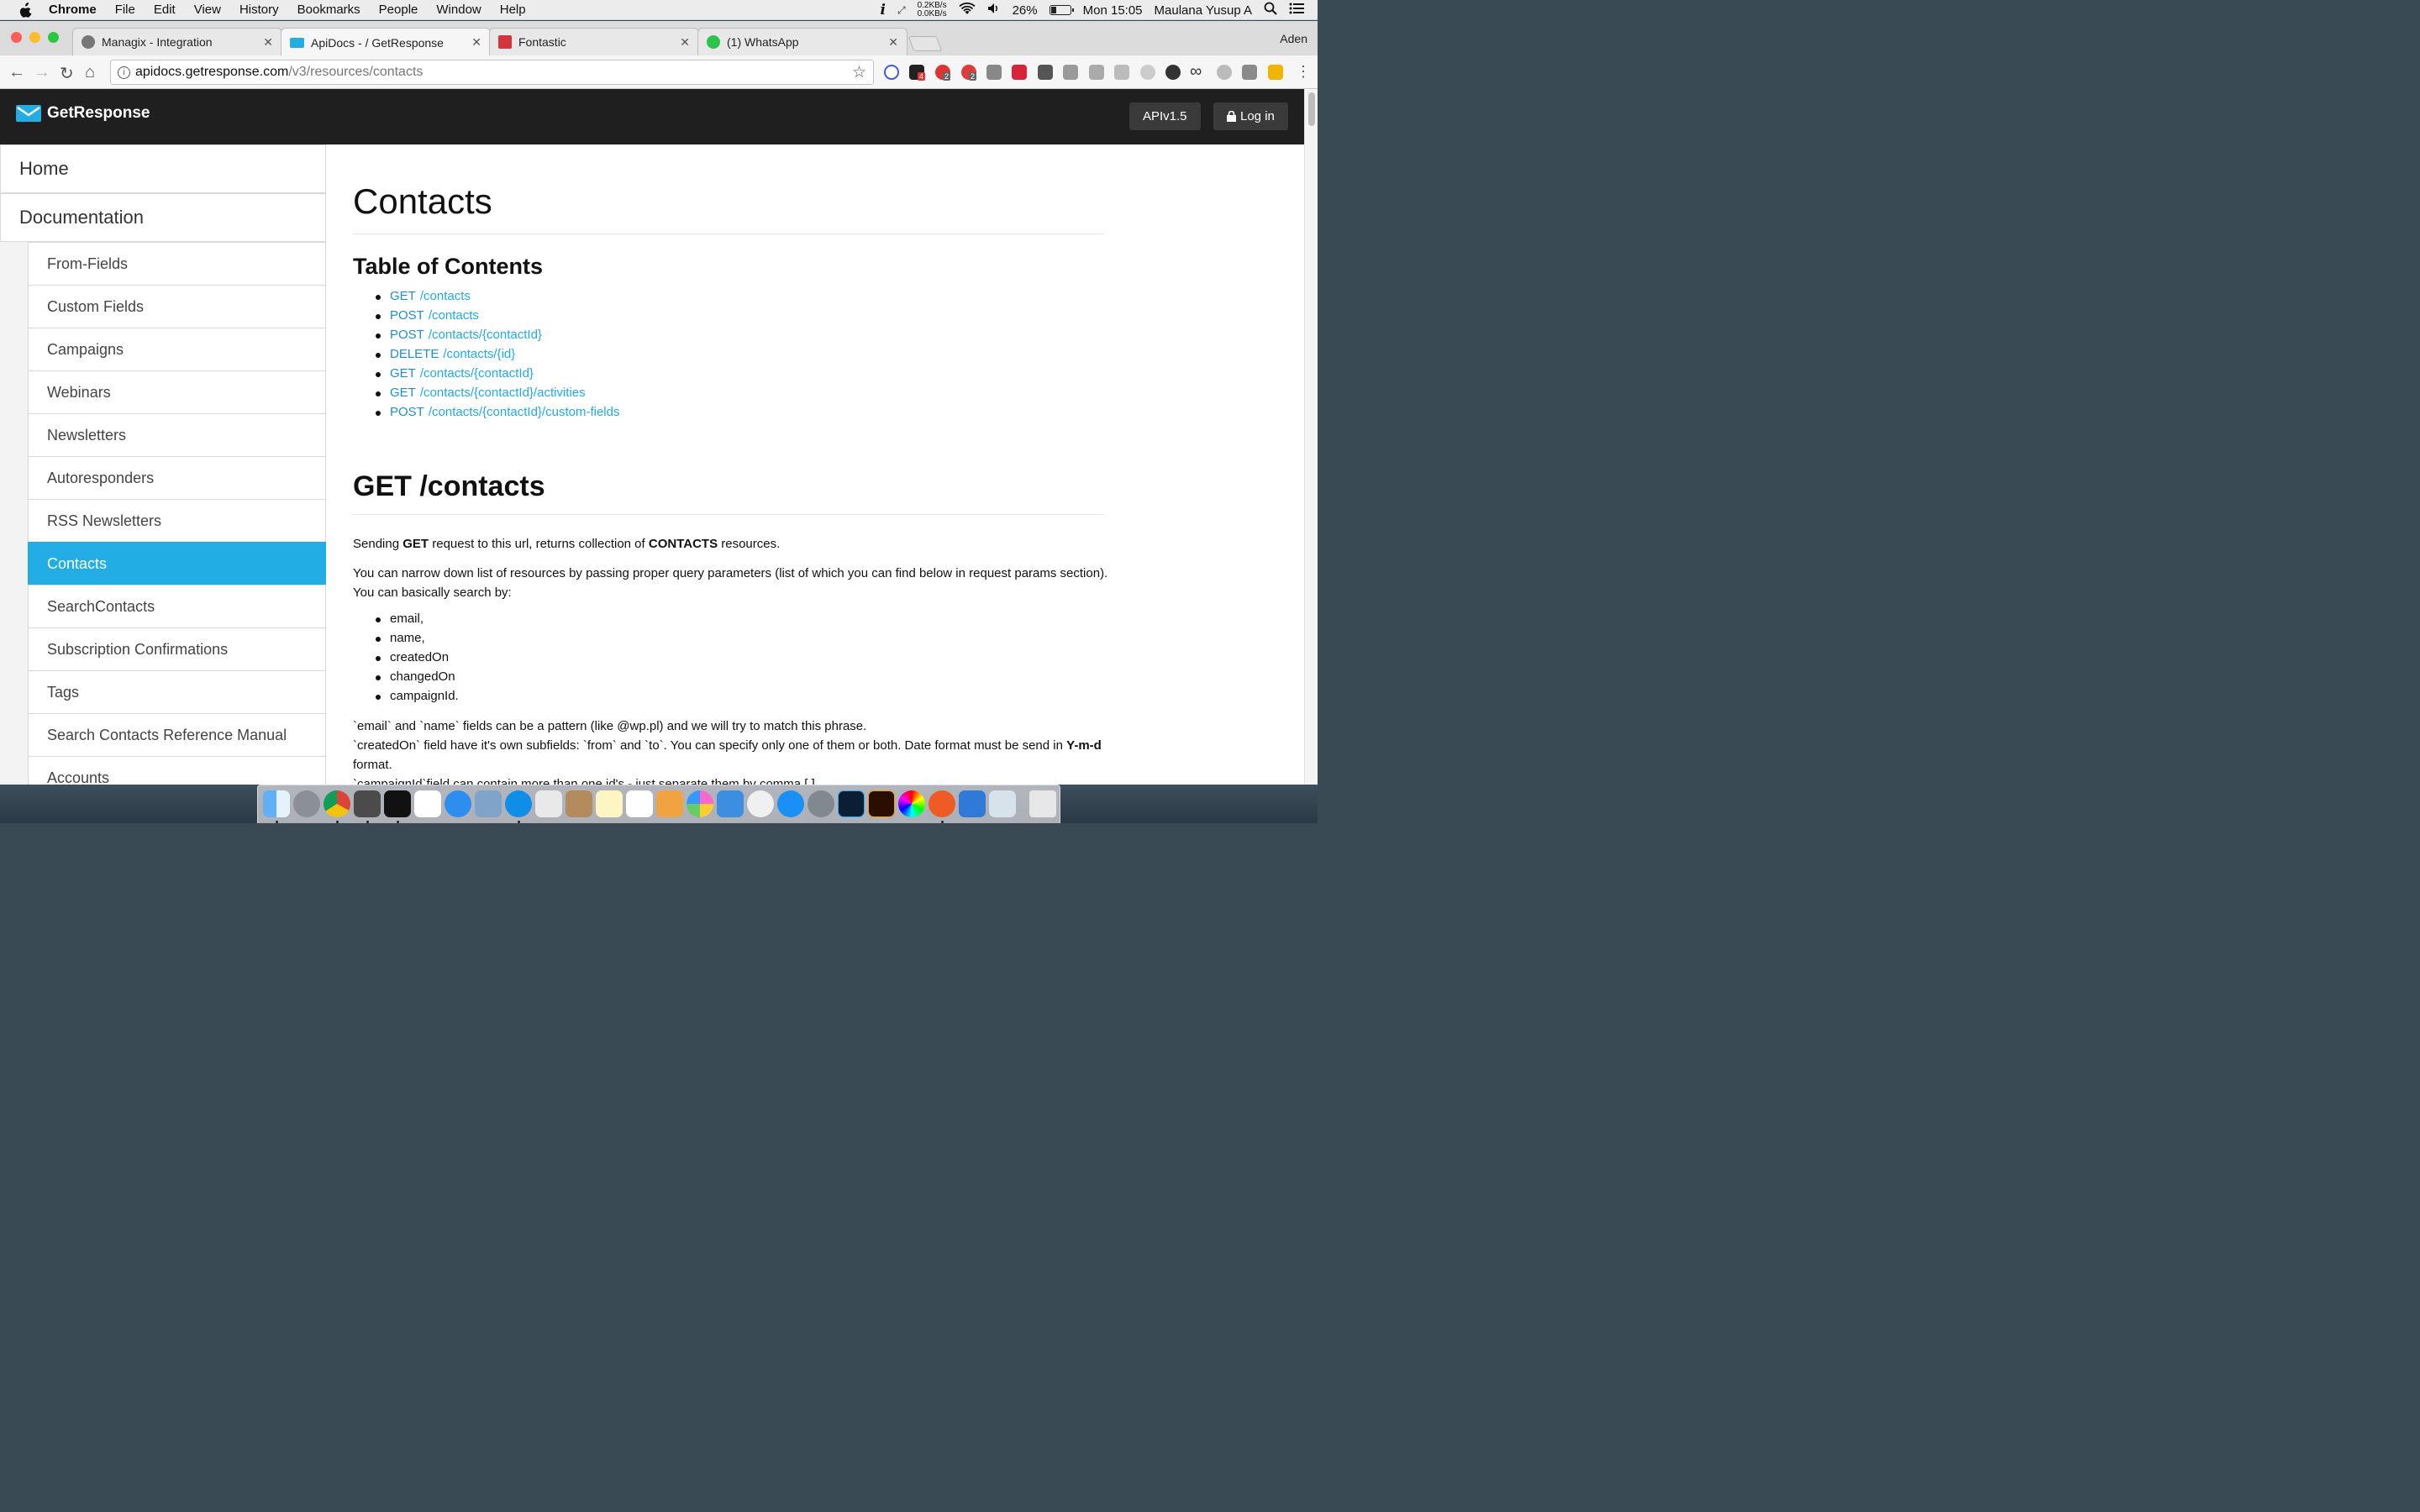 This screenshot has height=1512, width=2420. What do you see at coordinates (1096, 72) in the screenshot?
I see `react-icon` at bounding box center [1096, 72].